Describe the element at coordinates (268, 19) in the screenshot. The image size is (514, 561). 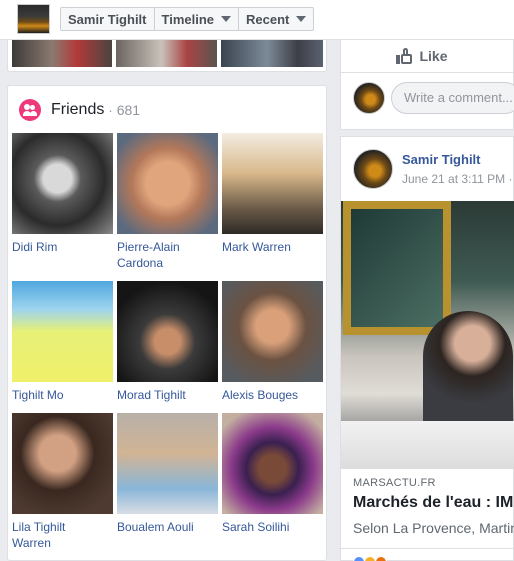
I see `recent-label: Recent` at that location.